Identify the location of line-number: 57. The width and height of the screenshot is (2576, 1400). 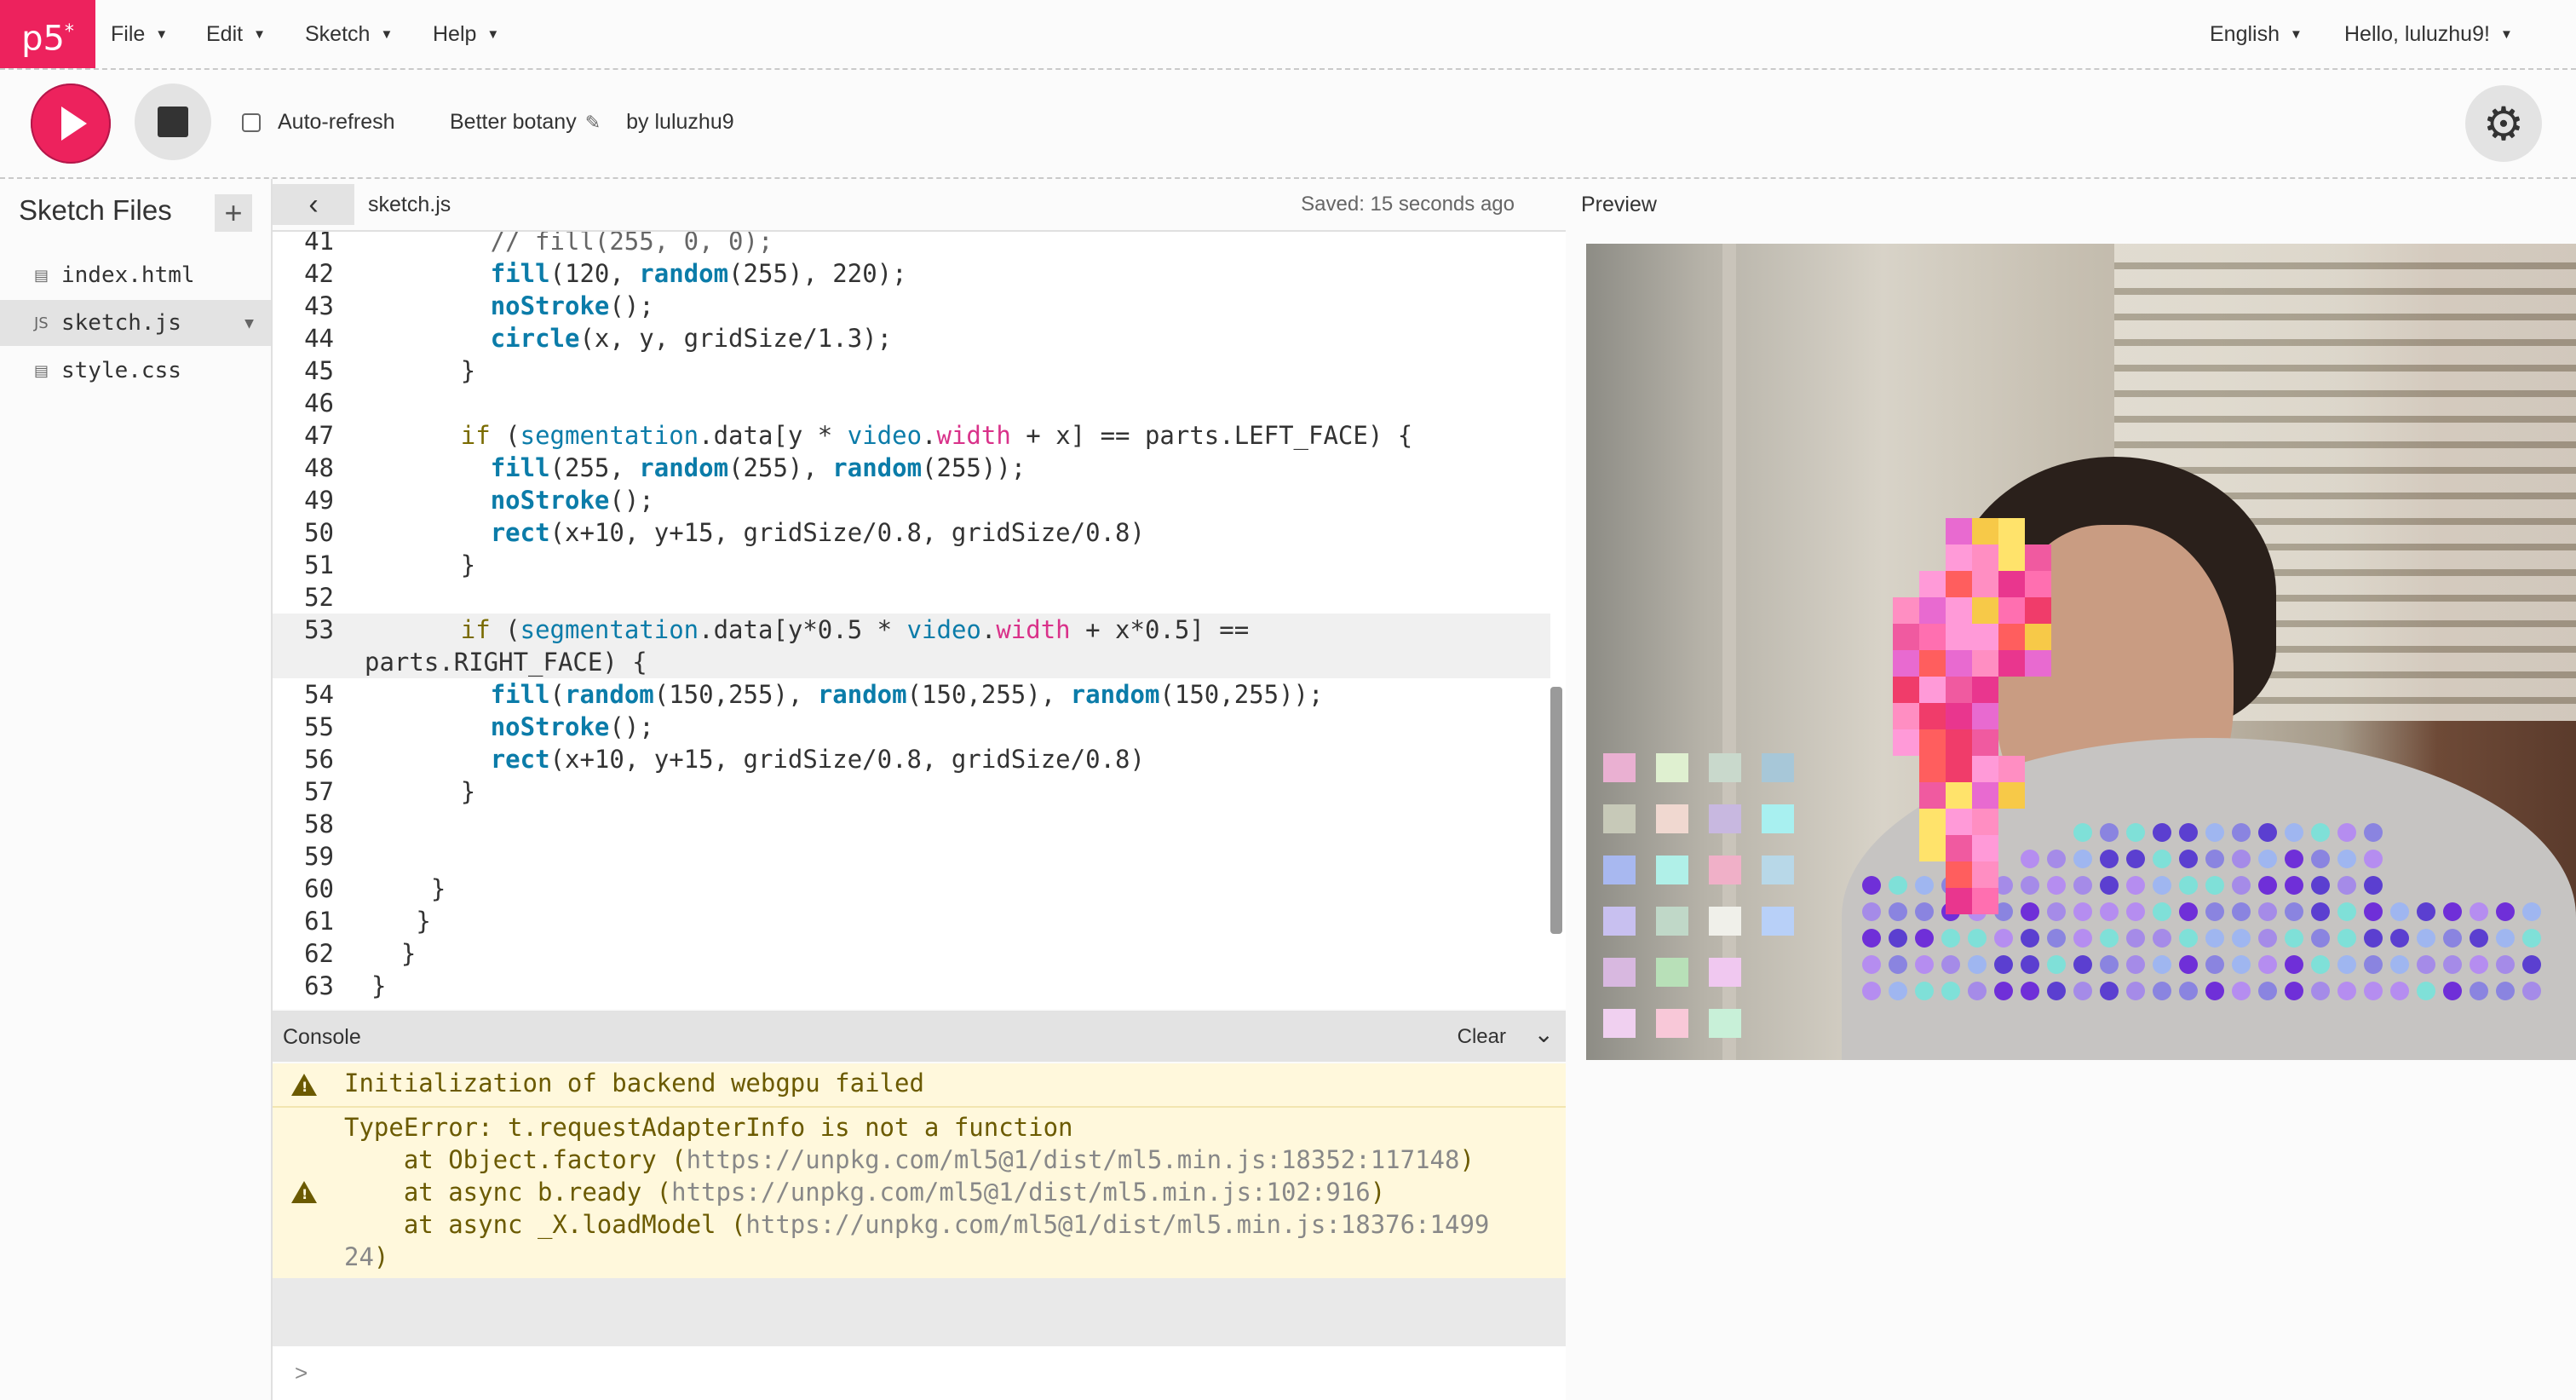
(319, 791).